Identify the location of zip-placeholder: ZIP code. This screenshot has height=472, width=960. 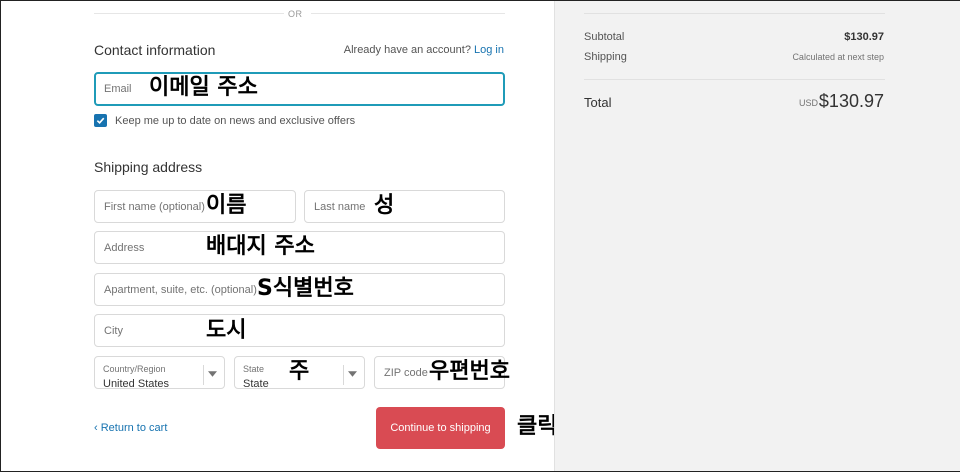
(406, 372).